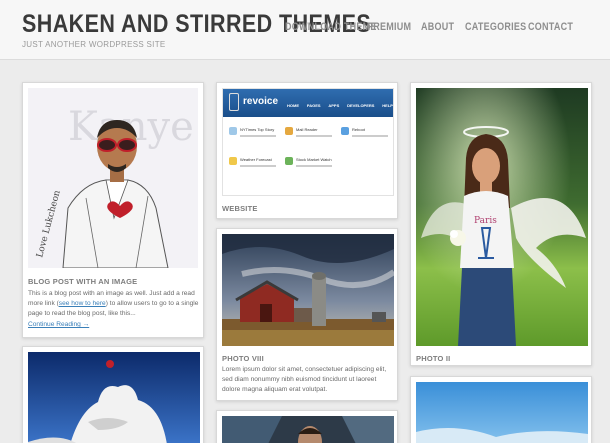 The height and width of the screenshot is (443, 610). I want to click on website-logo: revoice, so click(261, 101).